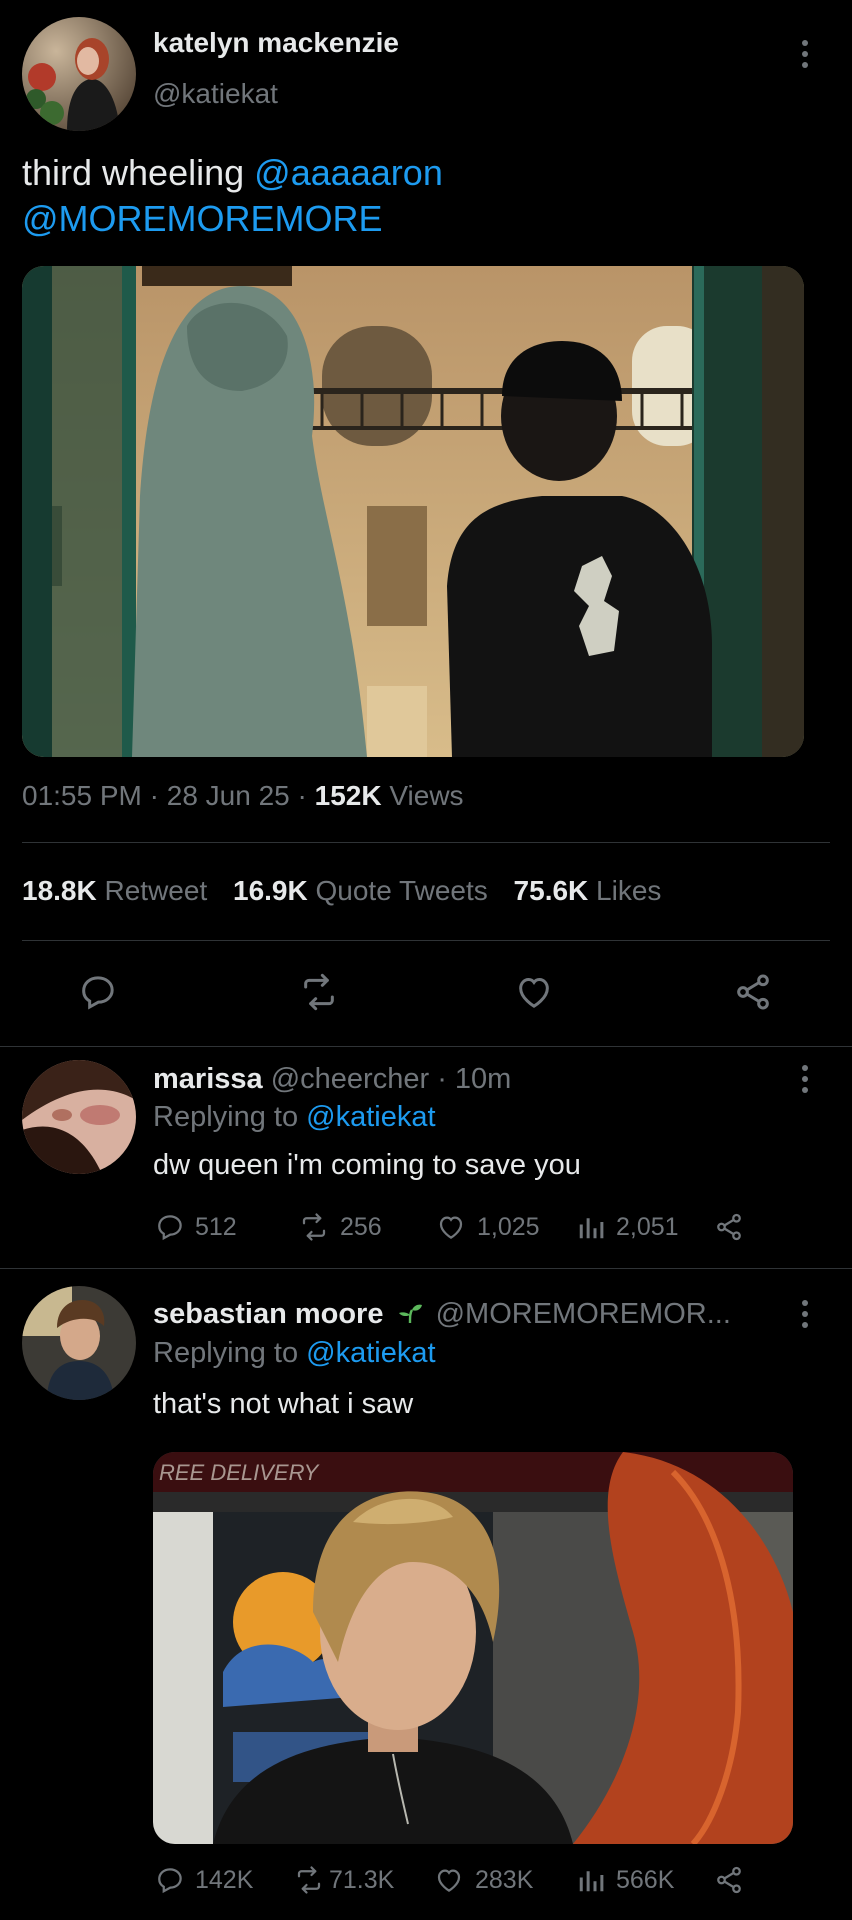 The image size is (852, 1920). I want to click on retweet-count-button: 256, so click(340, 1227).